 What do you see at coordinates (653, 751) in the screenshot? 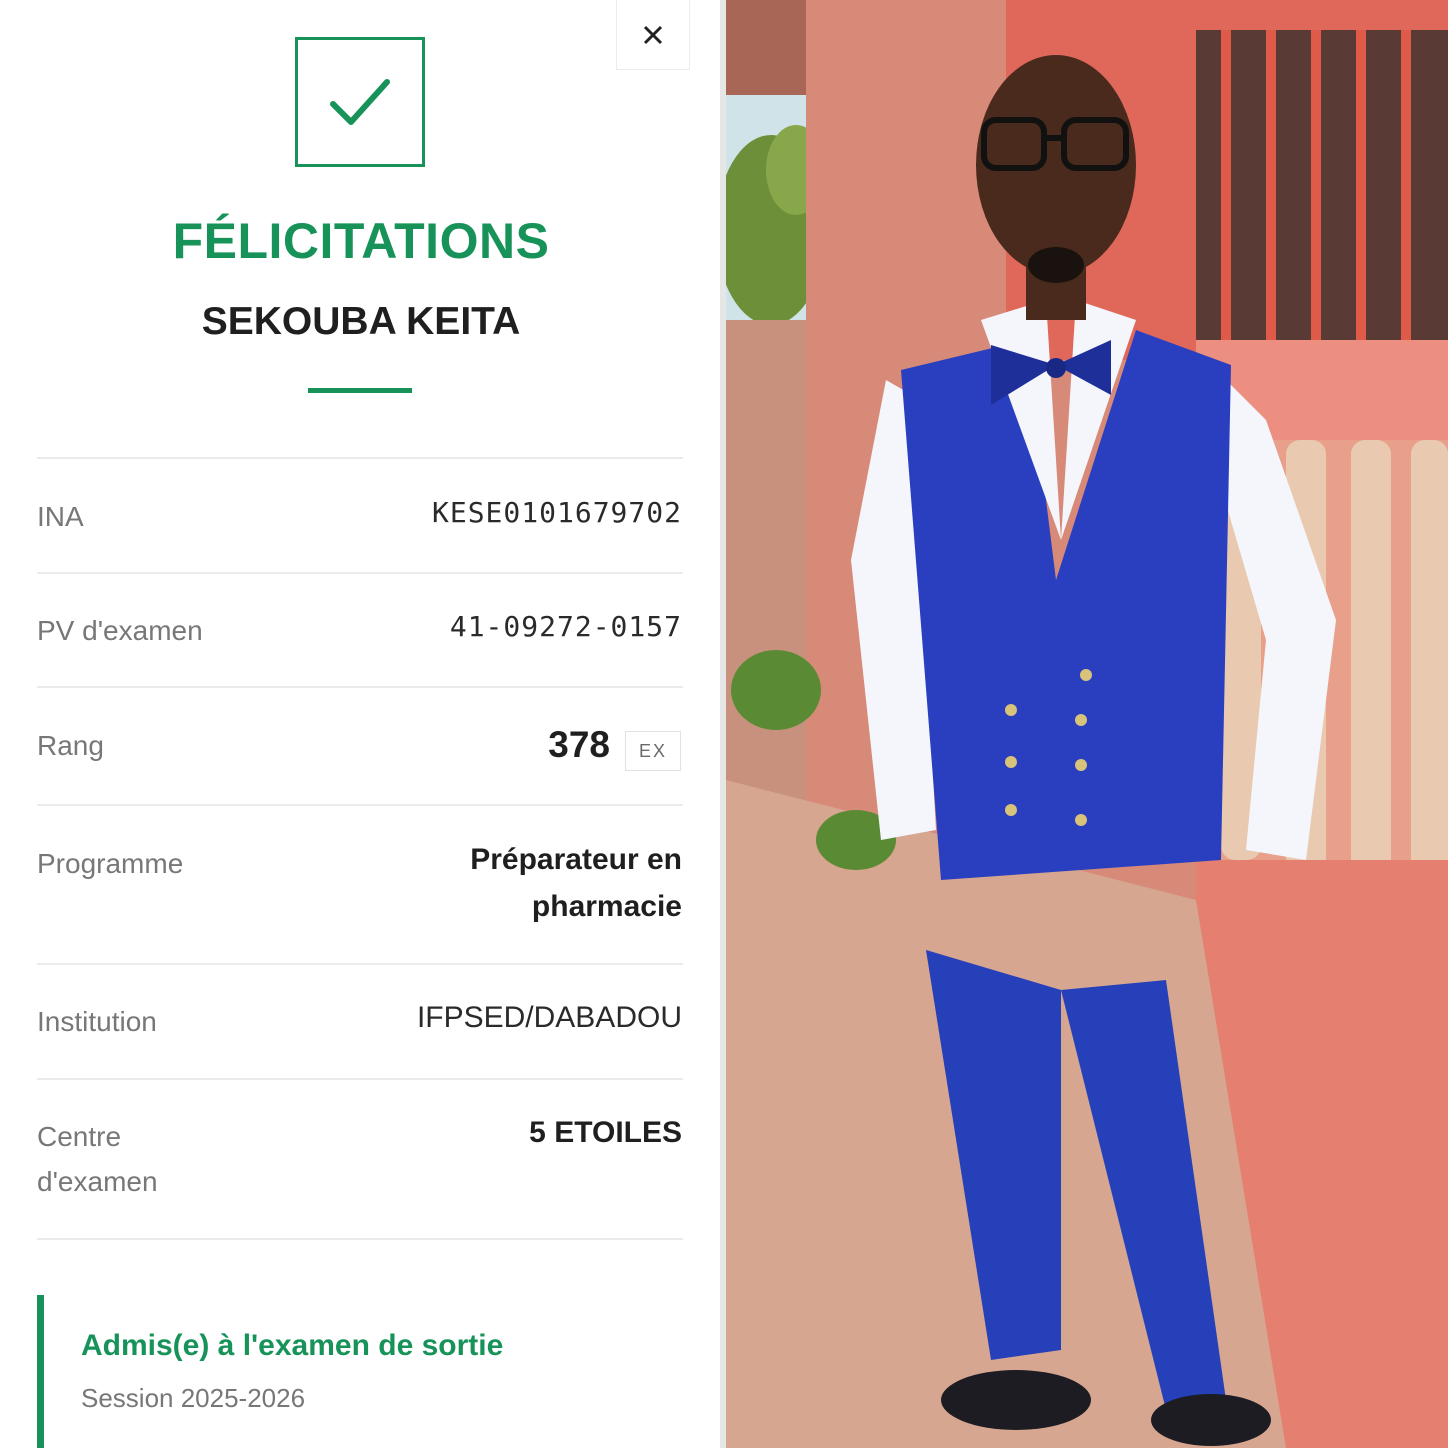
I see `rank-badge: EX` at bounding box center [653, 751].